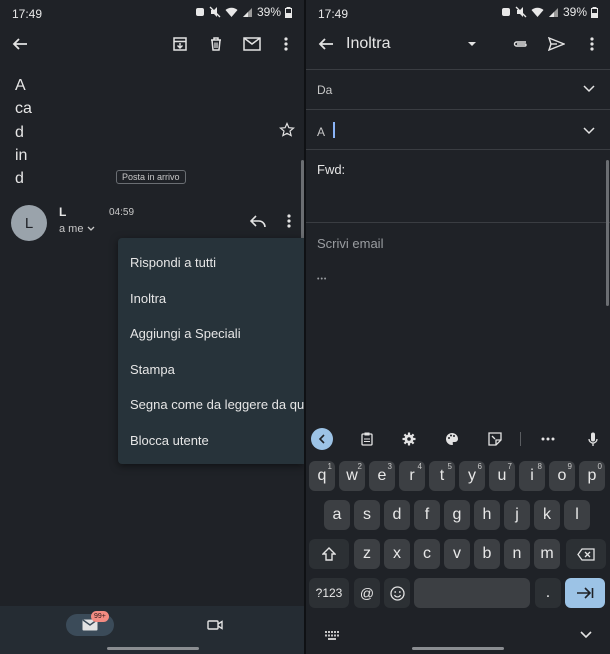 The image size is (610, 654). Describe the element at coordinates (532, 476) in the screenshot. I see `key-i: i8` at that location.